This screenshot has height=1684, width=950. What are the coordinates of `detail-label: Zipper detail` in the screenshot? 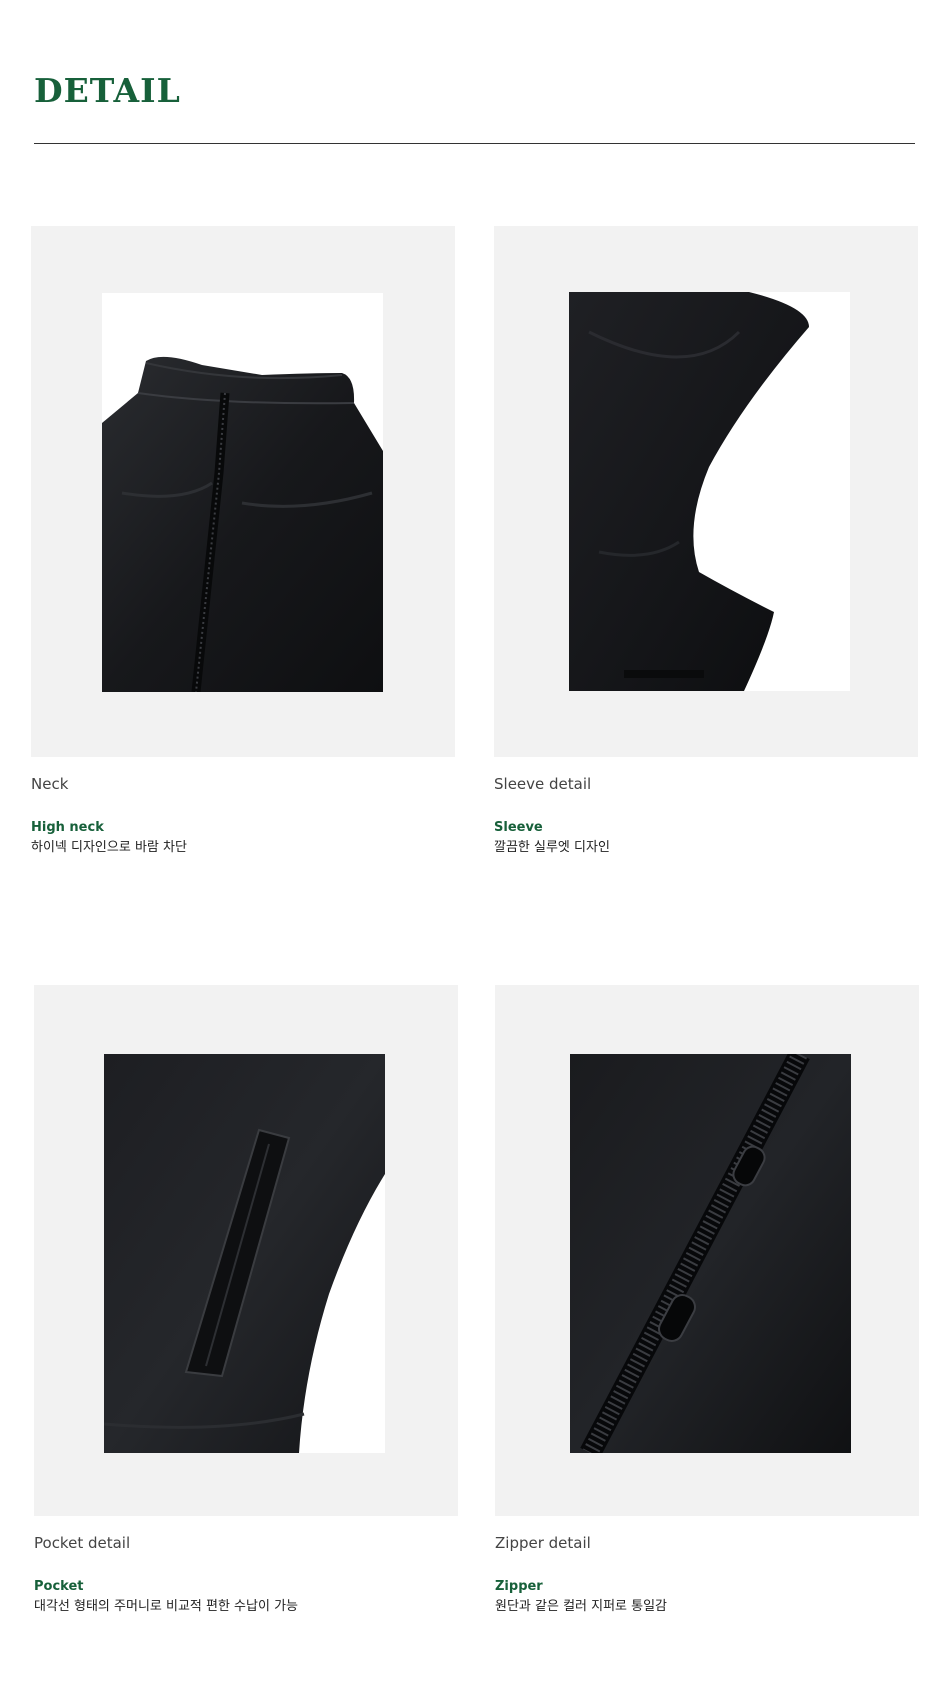 It's located at (543, 1543).